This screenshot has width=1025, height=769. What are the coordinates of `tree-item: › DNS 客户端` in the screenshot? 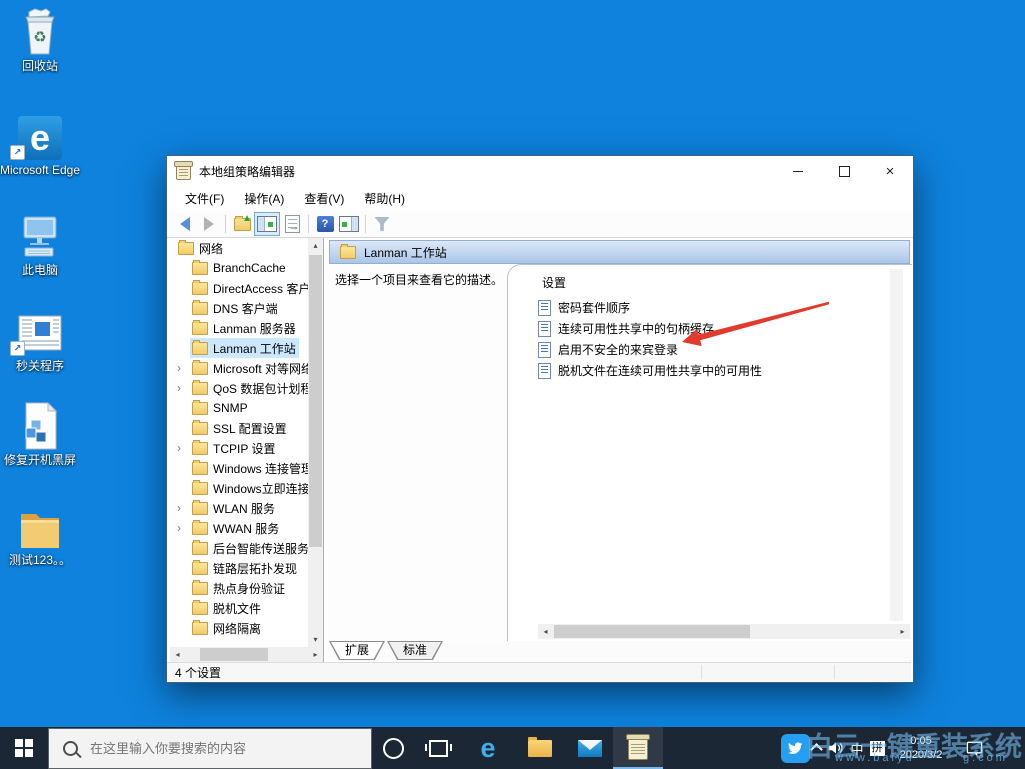 It's located at (239, 308).